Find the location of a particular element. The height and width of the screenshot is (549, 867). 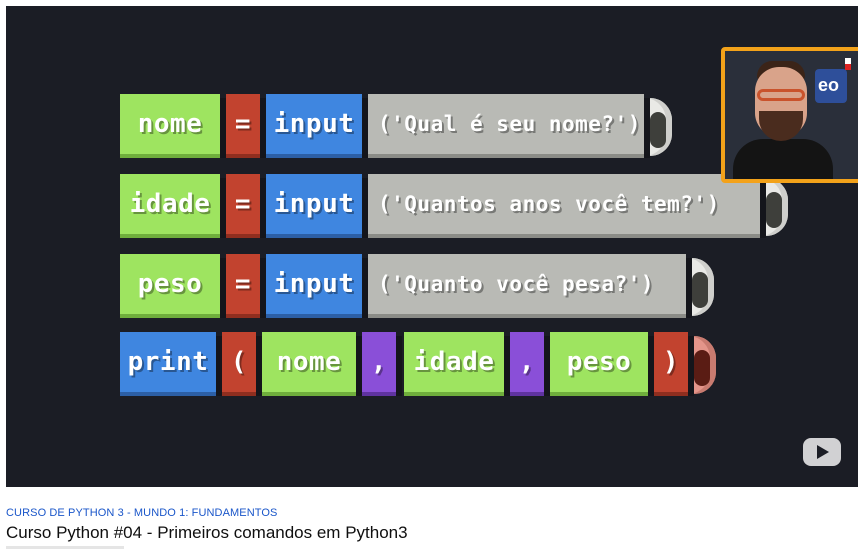

token-block: ('Qual é seu nome?') is located at coordinates (509, 126).